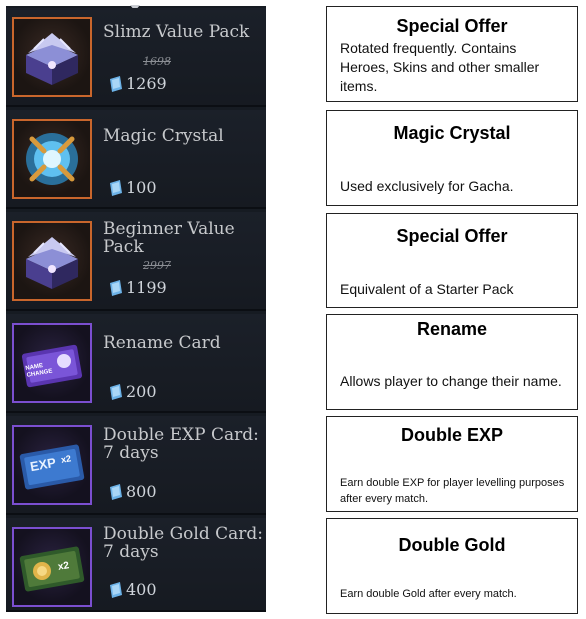 This screenshot has width=586, height=619. Describe the element at coordinates (136, 363) in the screenshot. I see `shop-item-rename-card: NAME CHANGE Rename Card 200` at that location.